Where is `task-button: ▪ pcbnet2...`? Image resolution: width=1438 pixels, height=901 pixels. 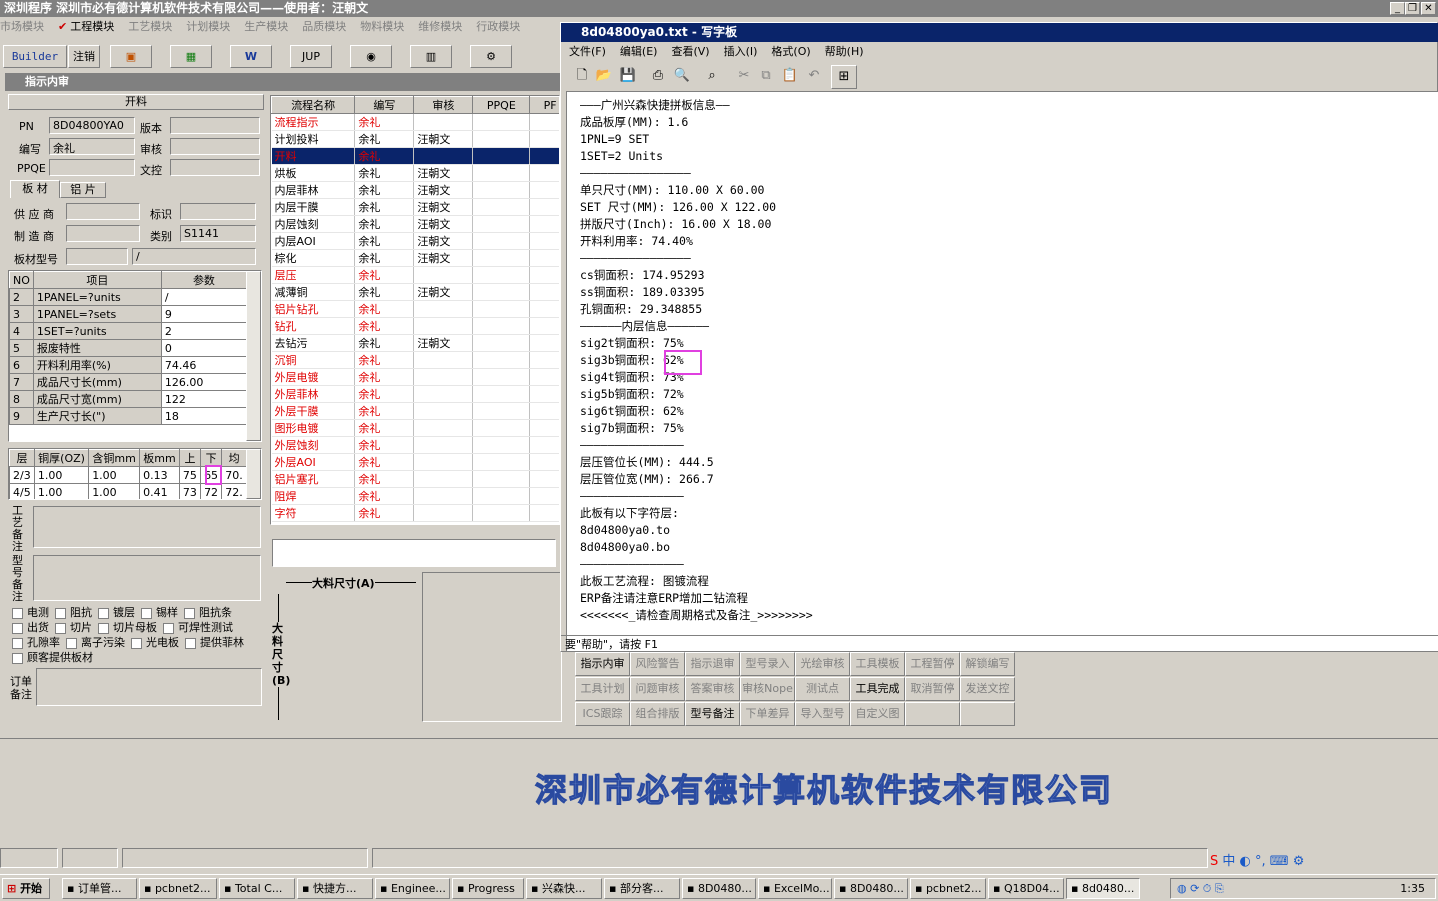 task-button: ▪ pcbnet2... is located at coordinates (178, 888).